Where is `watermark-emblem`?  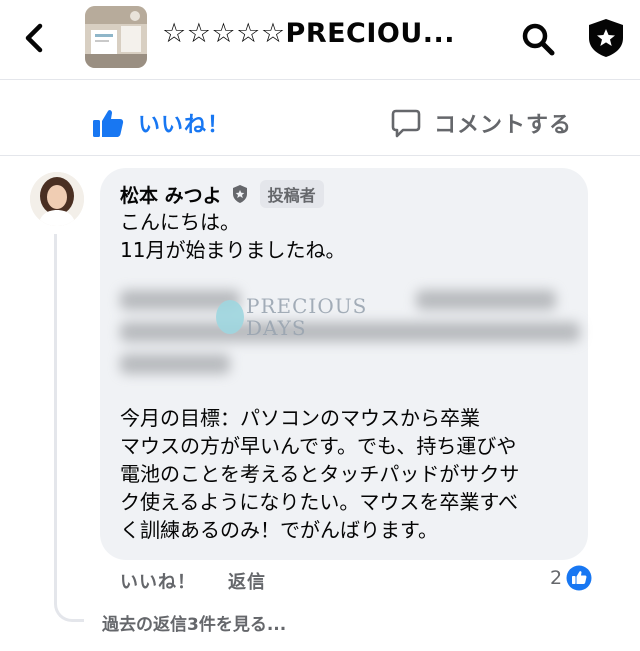
watermark-emblem is located at coordinates (230, 317).